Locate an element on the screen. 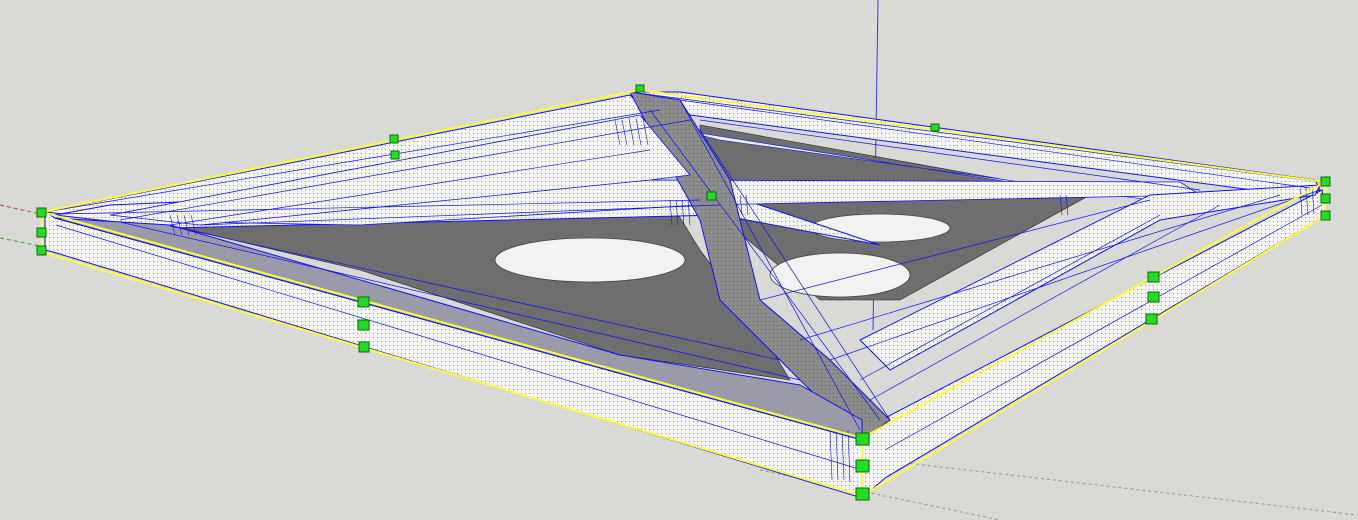 This screenshot has width=1358, height=520. cutout-back-right is located at coordinates (880, 228).